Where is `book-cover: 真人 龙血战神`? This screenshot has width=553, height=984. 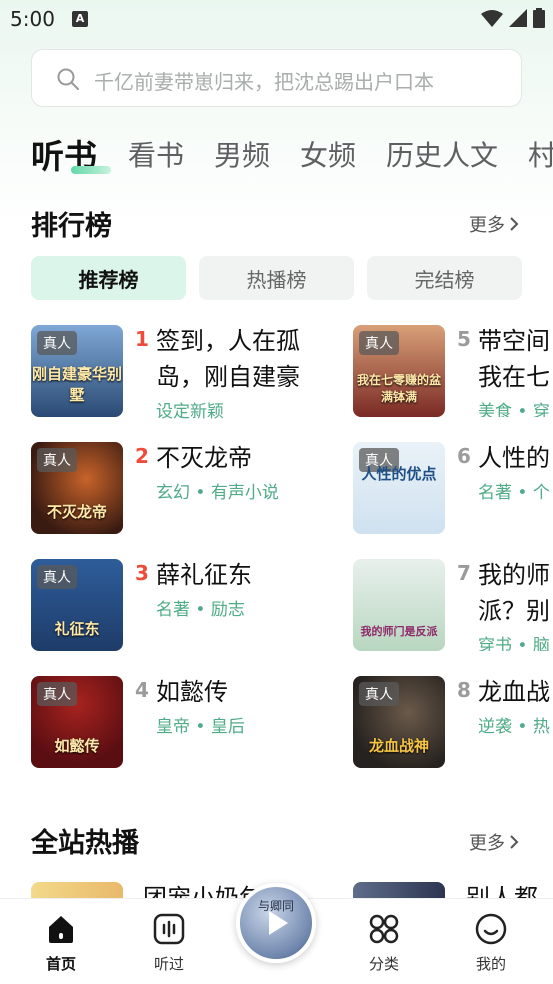
book-cover: 真人 龙血战神 is located at coordinates (399, 722).